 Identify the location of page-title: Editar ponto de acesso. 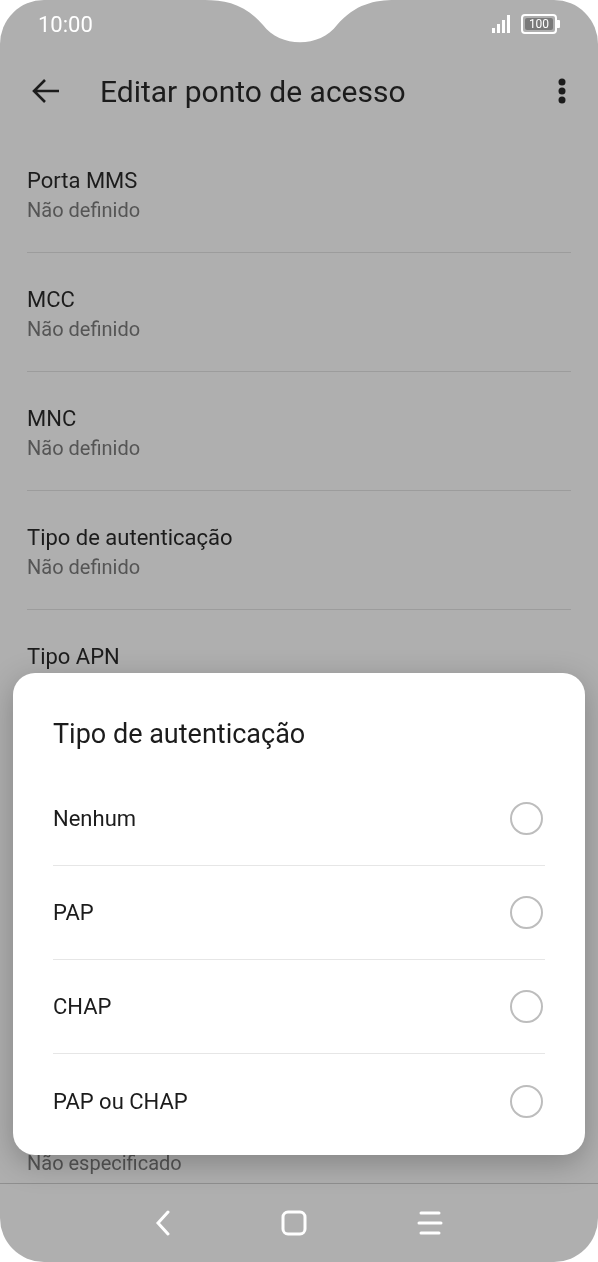
(253, 91).